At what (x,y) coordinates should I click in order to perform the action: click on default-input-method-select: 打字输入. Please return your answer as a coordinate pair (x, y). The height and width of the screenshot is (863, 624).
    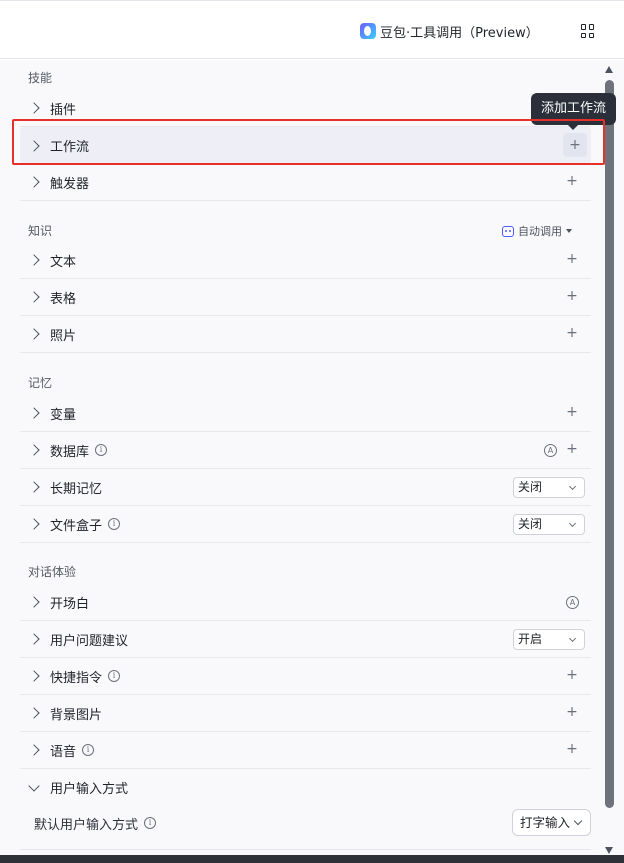
    Looking at the image, I should click on (551, 822).